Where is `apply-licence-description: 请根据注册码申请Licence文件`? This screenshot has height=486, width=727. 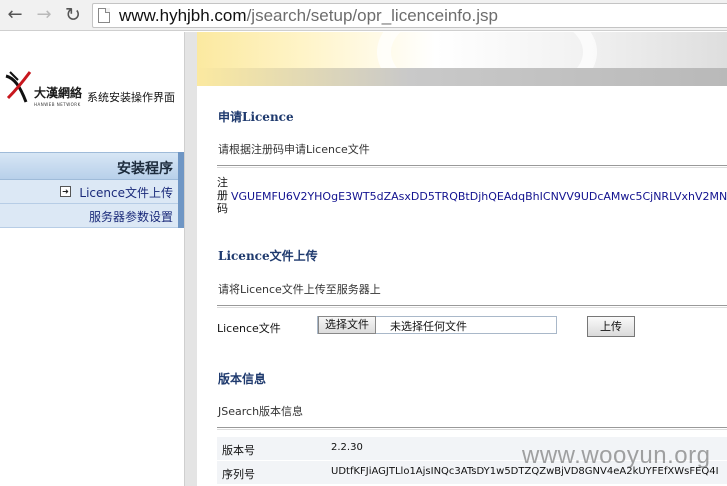
apply-licence-description: 请根据注册码申请Licence文件 is located at coordinates (294, 149).